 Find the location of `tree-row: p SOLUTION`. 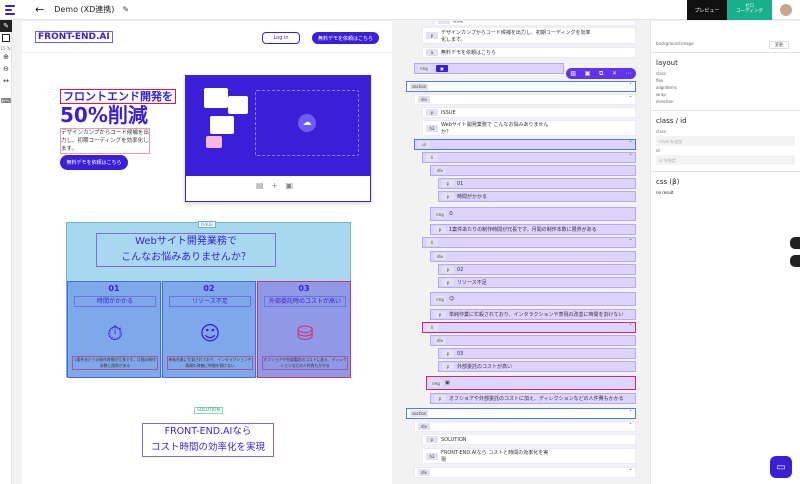

tree-row: p SOLUTION is located at coordinates (529, 439).